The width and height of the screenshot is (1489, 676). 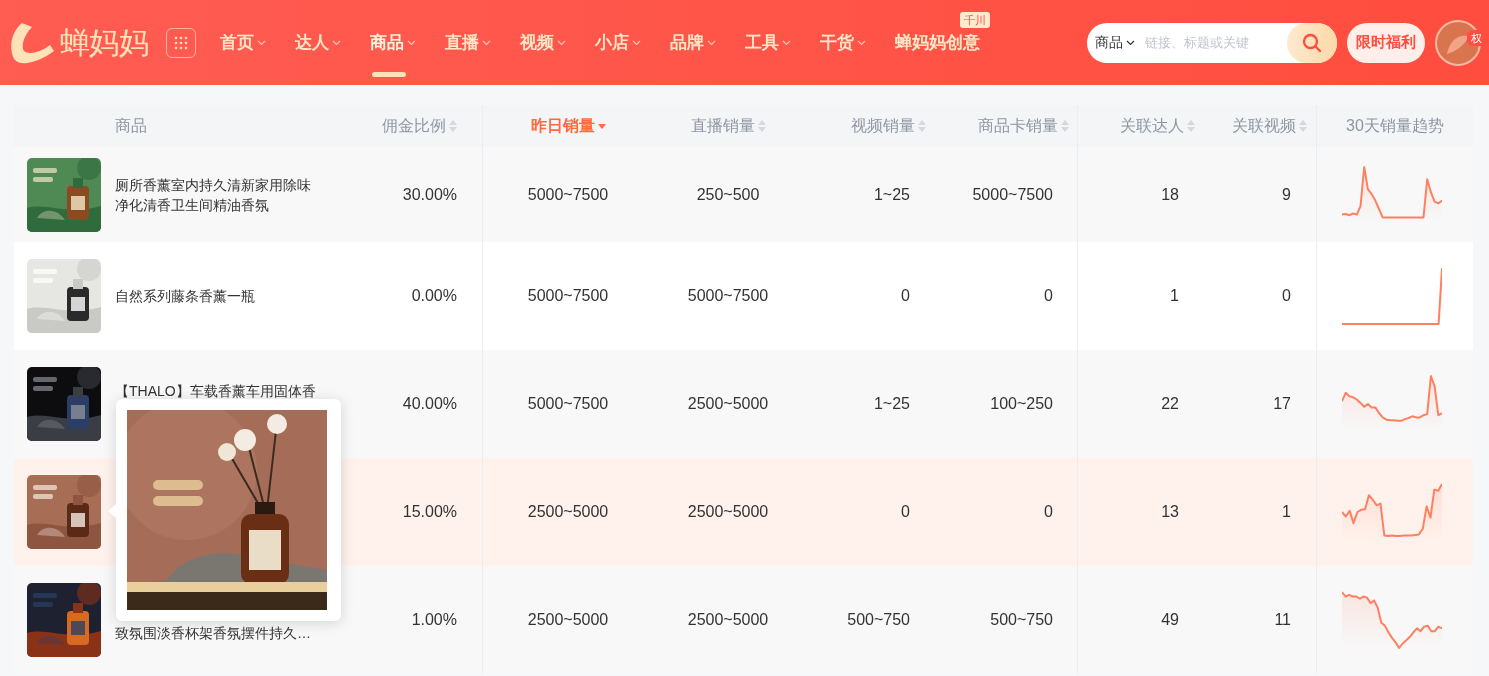 What do you see at coordinates (542, 42) in the screenshot?
I see `nav-tab: 视频` at bounding box center [542, 42].